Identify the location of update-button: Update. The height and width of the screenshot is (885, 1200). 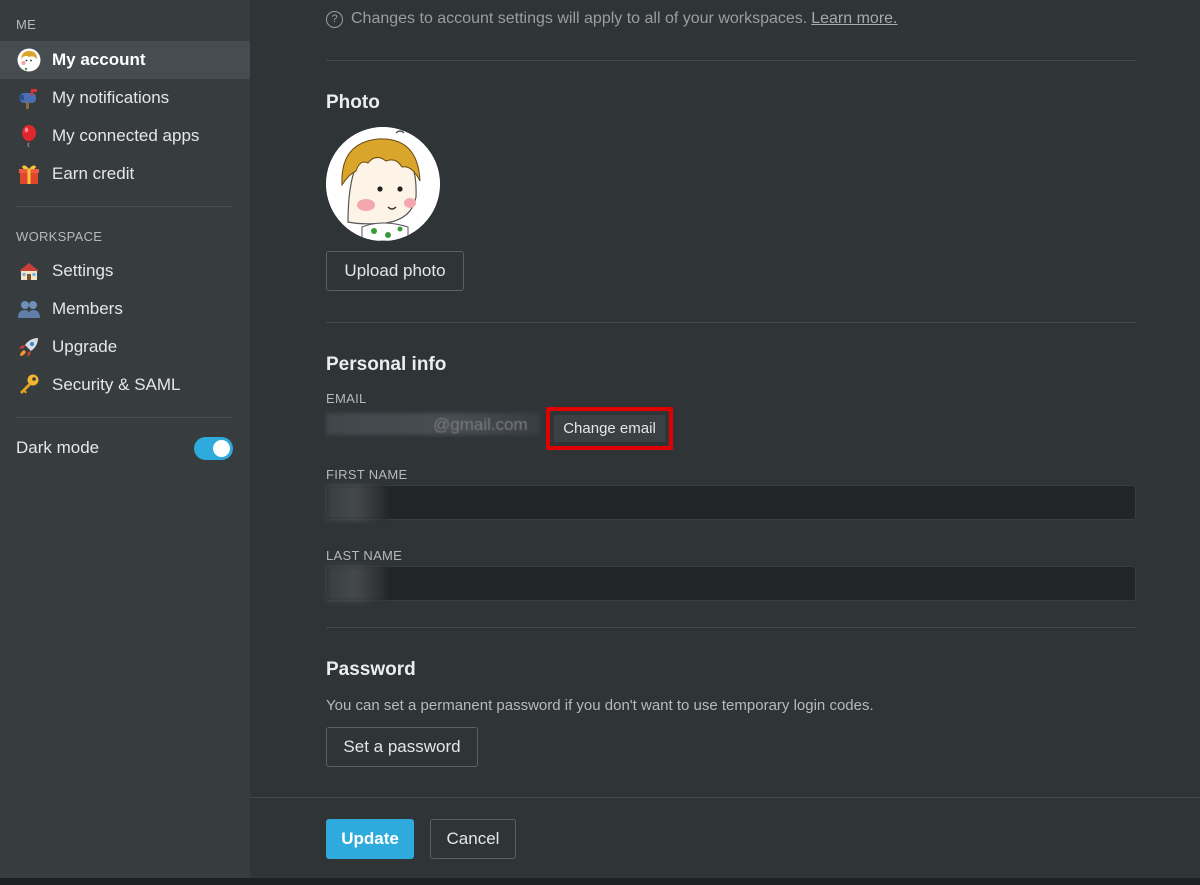
(370, 839).